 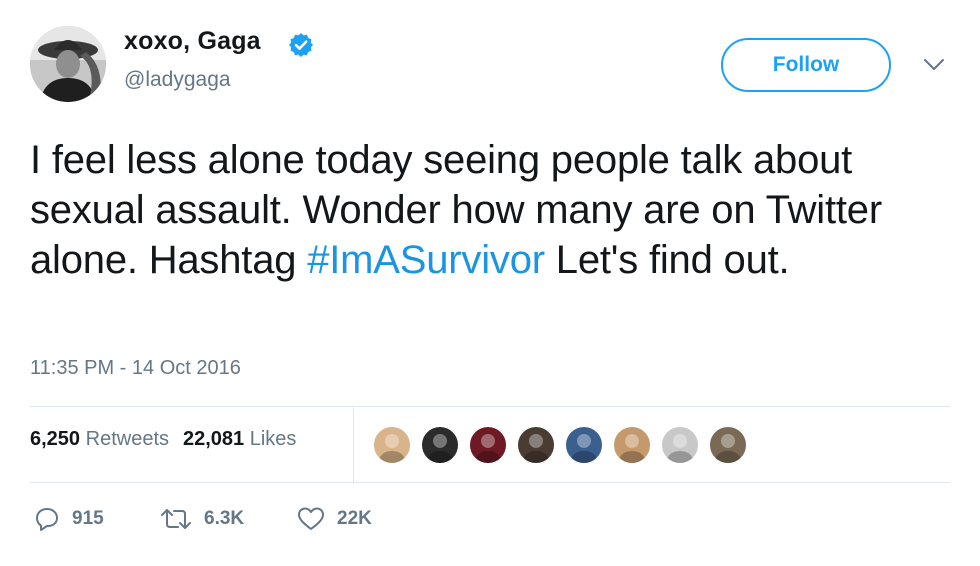 What do you see at coordinates (47, 519) in the screenshot?
I see `reply-icon` at bounding box center [47, 519].